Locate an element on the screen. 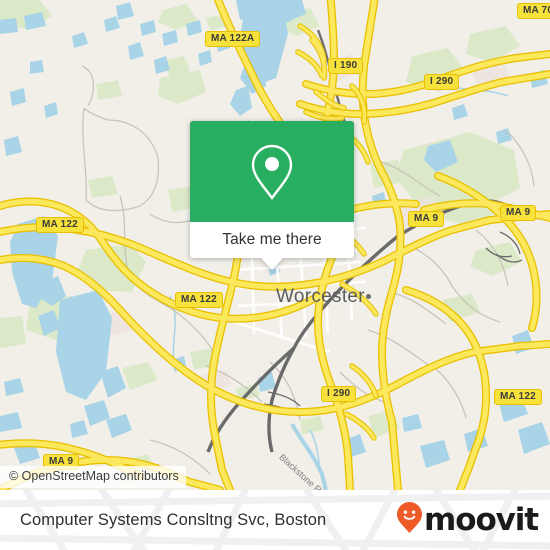 The width and height of the screenshot is (550, 550). moovit-brand: moovit is located at coordinates (467, 520).